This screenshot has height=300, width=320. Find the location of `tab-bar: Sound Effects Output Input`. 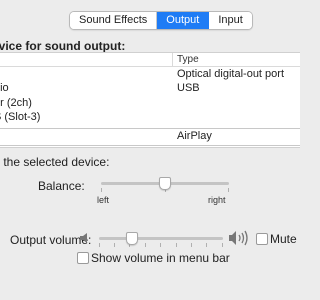

tab-bar: Sound Effects Output Input is located at coordinates (161, 20).